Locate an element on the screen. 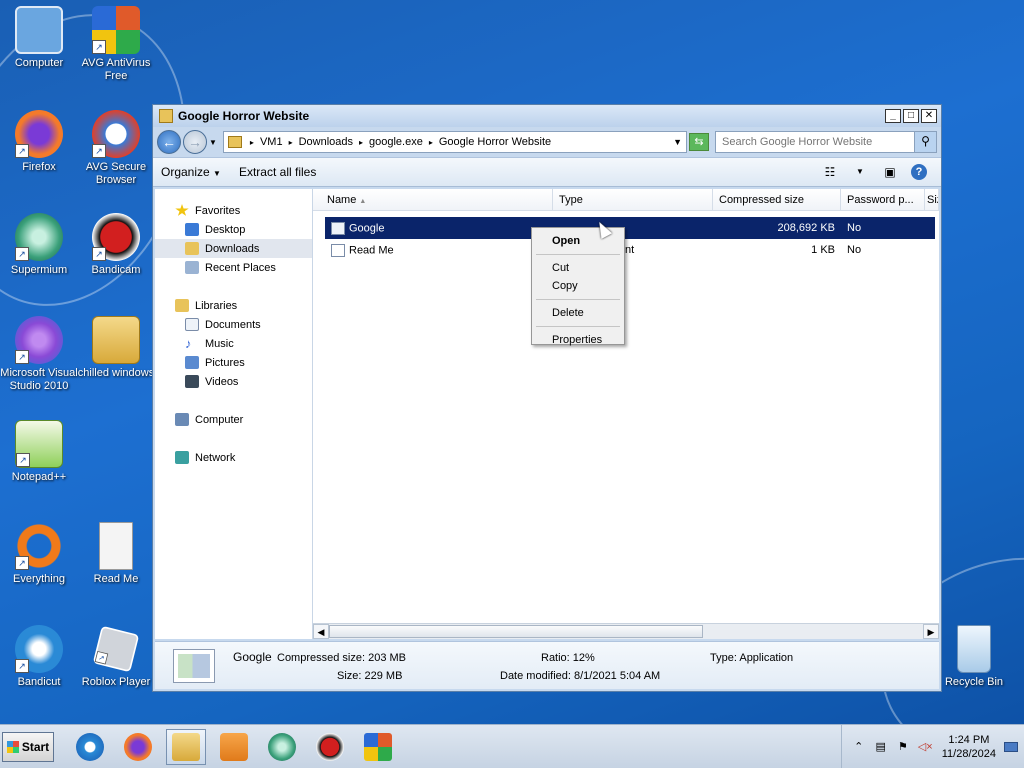 Image resolution: width=1024 pixels, height=768 pixels. column-name: Name ▲ is located at coordinates (433, 199).